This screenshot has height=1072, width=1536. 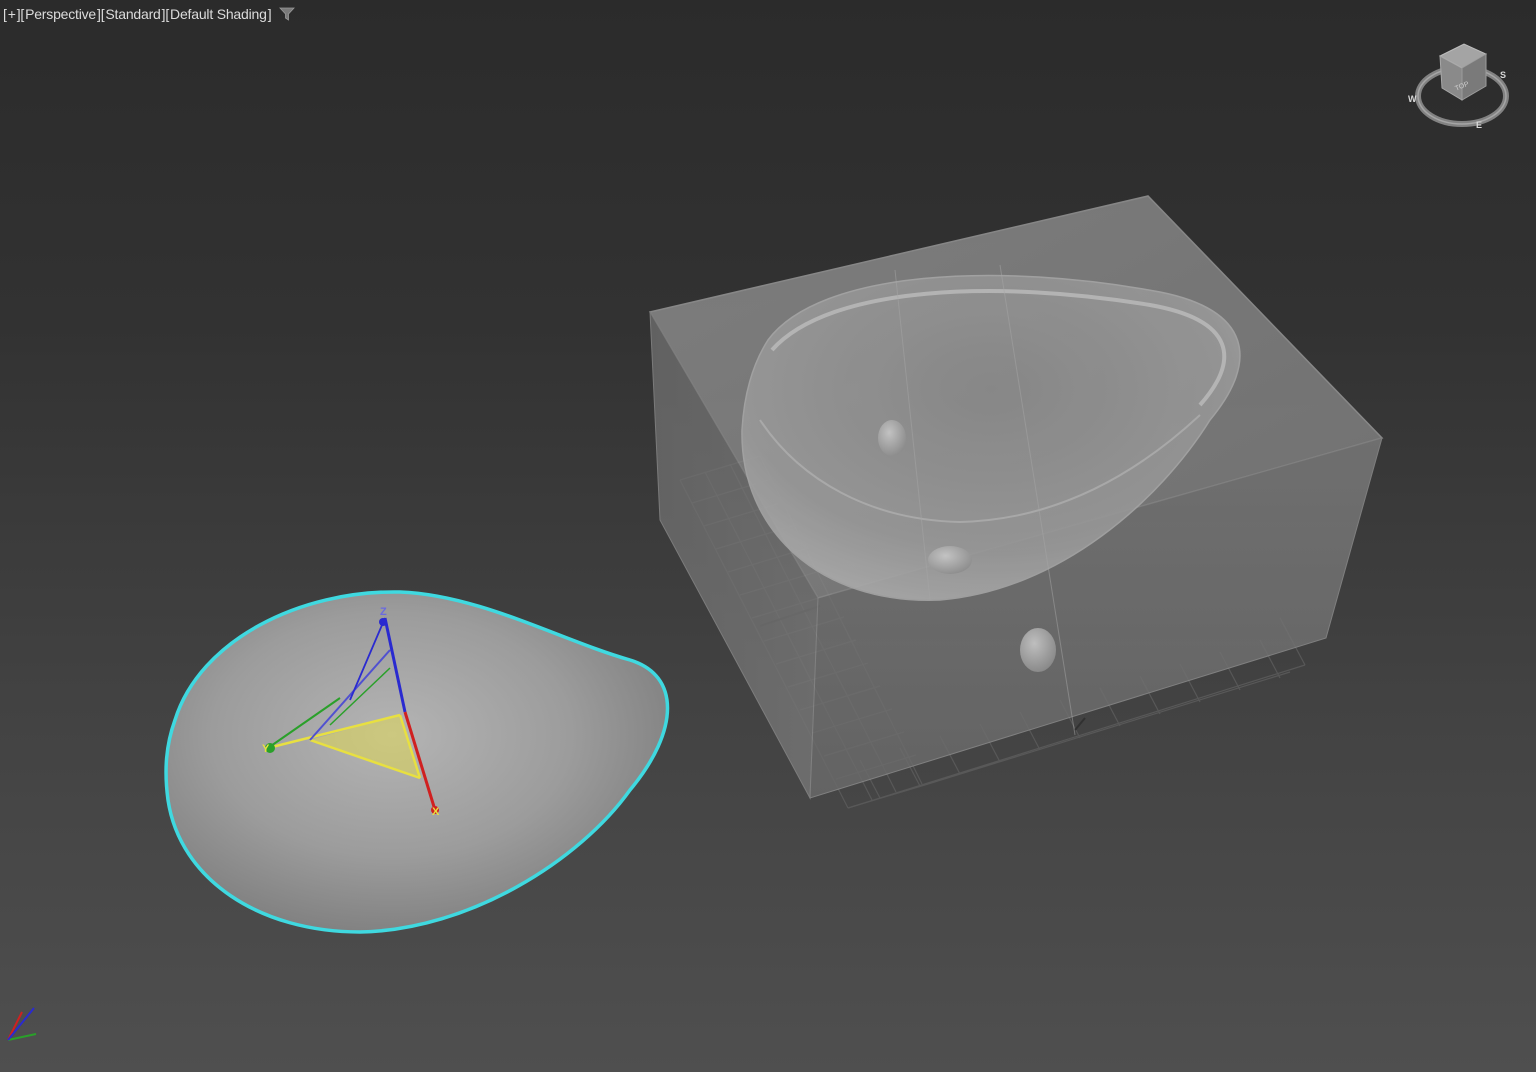 What do you see at coordinates (12, 14) in the screenshot?
I see `viewport-general-menu: +` at bounding box center [12, 14].